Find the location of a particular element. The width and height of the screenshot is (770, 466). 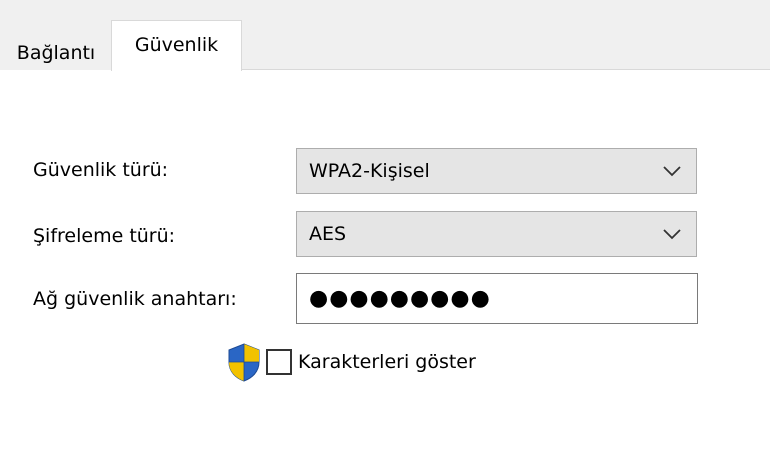

tab-connection-label: Bağlantı is located at coordinates (56, 52).